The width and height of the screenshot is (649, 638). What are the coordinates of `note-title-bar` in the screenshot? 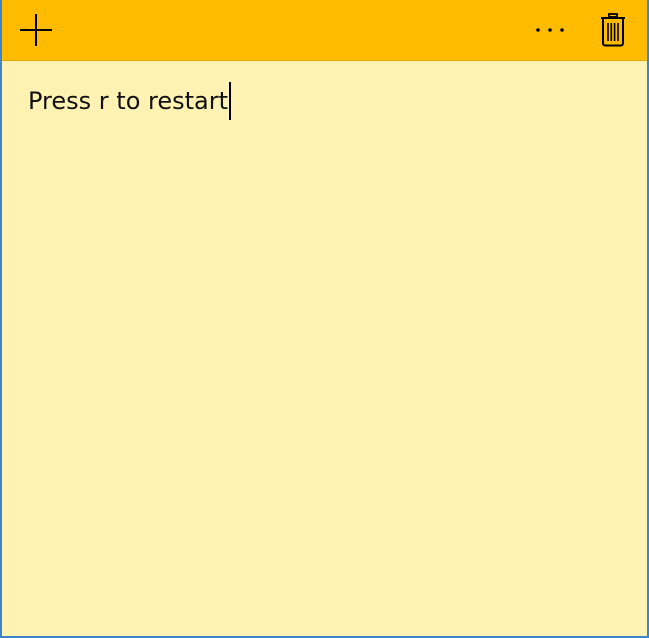 It's located at (324, 30).